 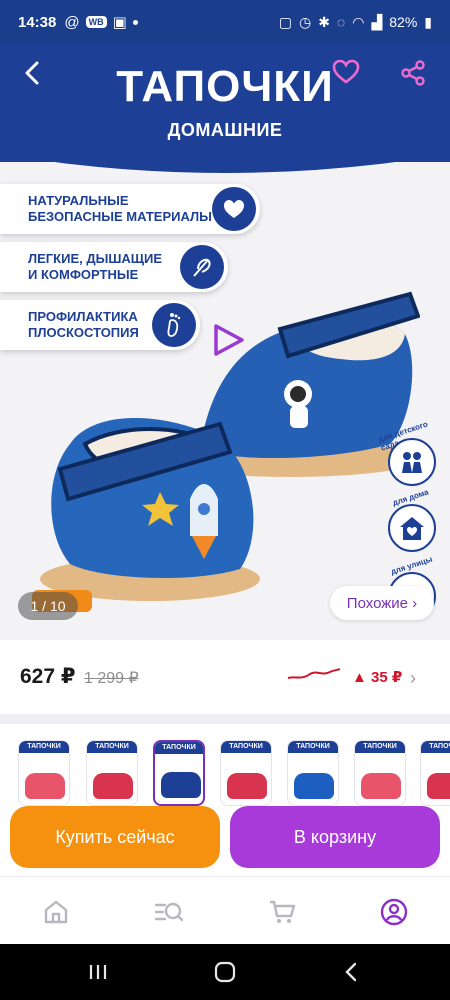 What do you see at coordinates (377, 21) in the screenshot?
I see `signal-icon: ▟` at bounding box center [377, 21].